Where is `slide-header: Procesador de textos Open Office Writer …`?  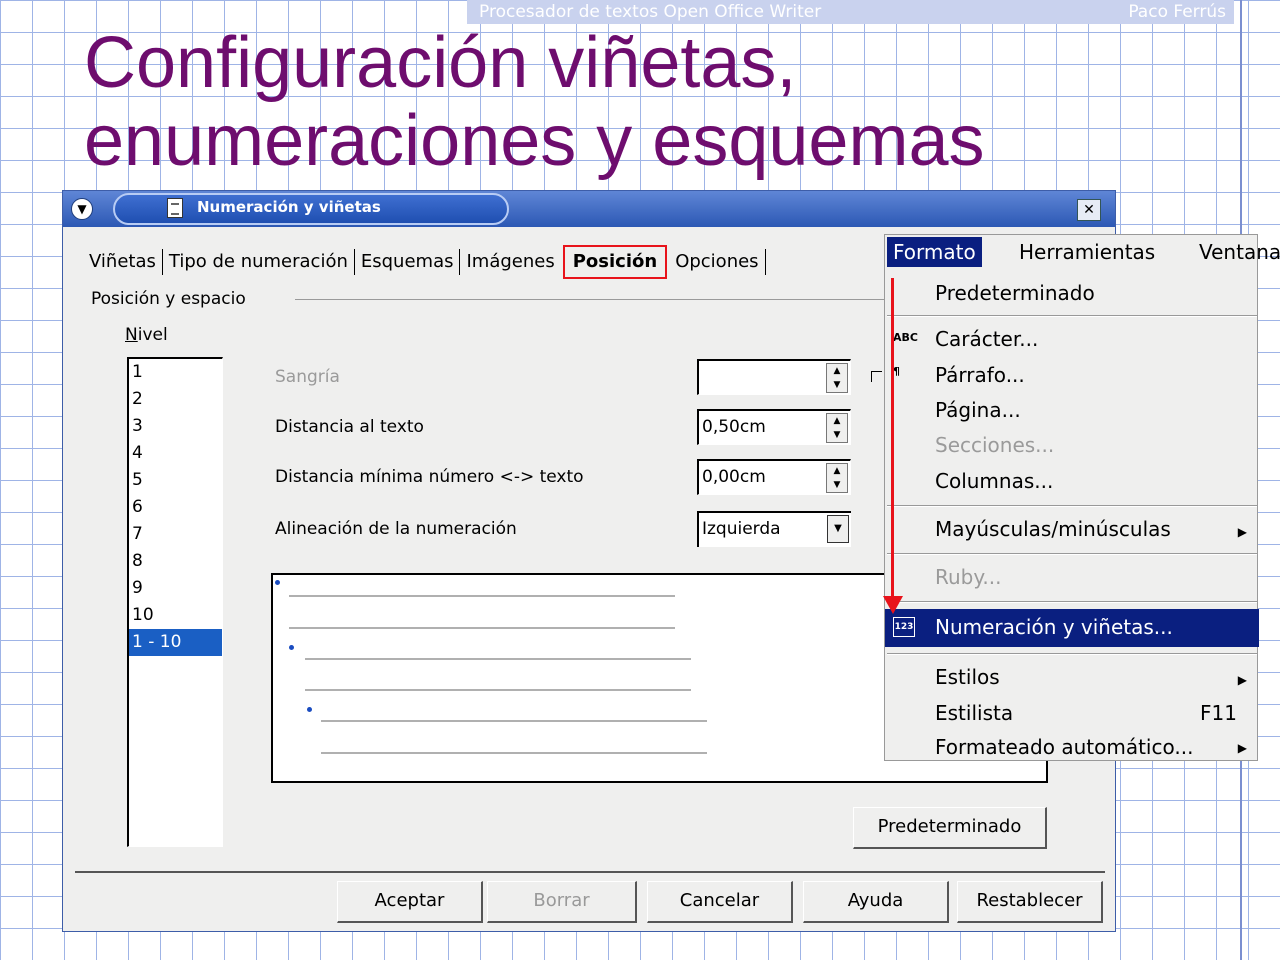
slide-header: Procesador de textos Open Office Writer … is located at coordinates (850, 12).